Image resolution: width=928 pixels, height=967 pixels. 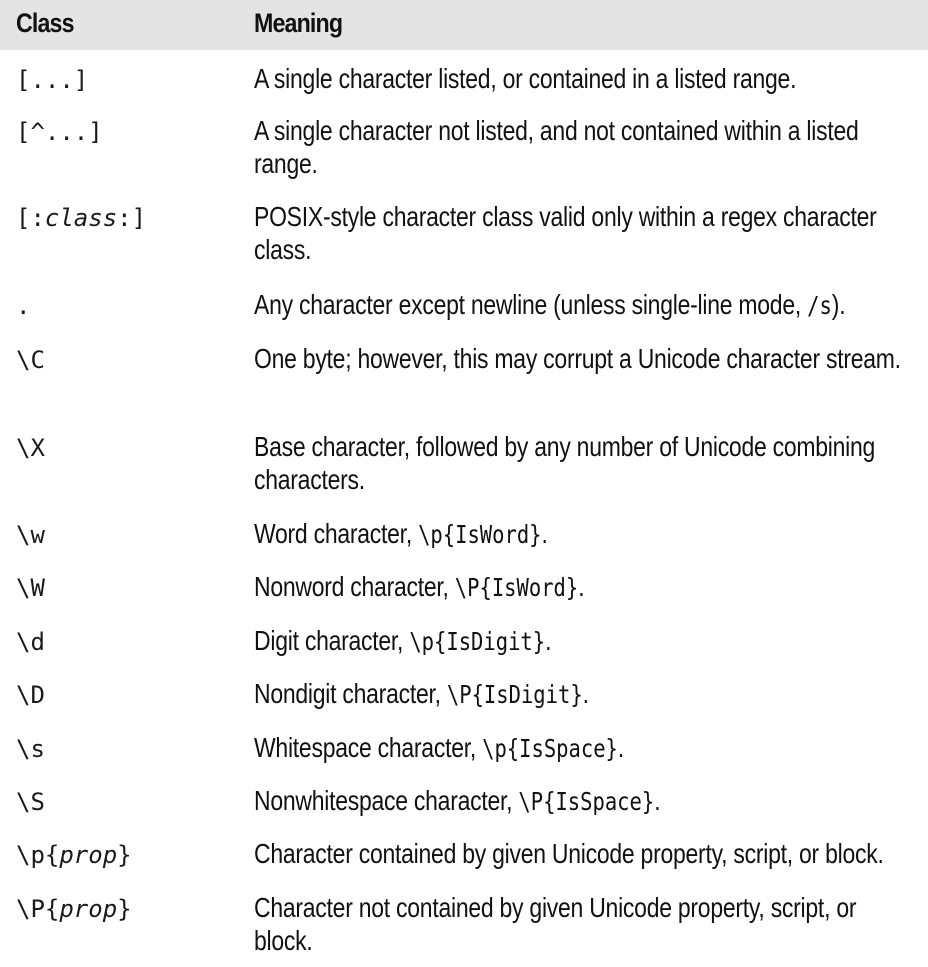 I want to click on class-cell: [^...], so click(x=59, y=132).